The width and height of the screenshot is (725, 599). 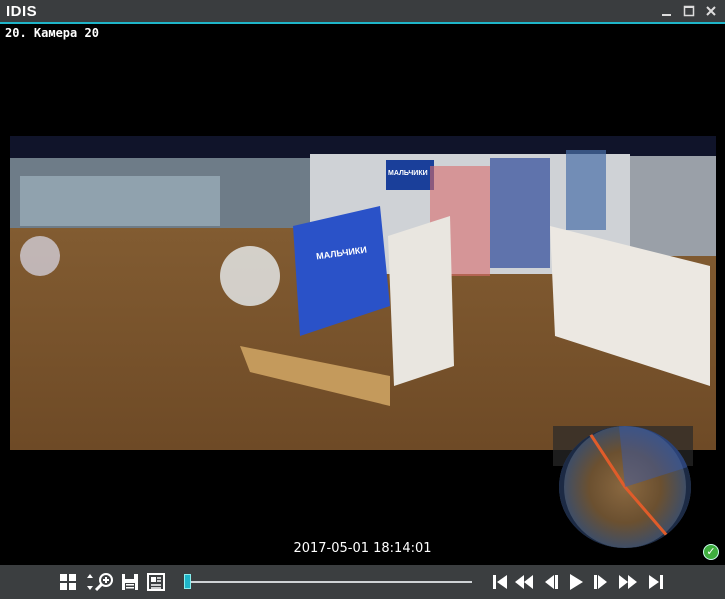 I want to click on fast-forward-icon, so click(x=628, y=582).